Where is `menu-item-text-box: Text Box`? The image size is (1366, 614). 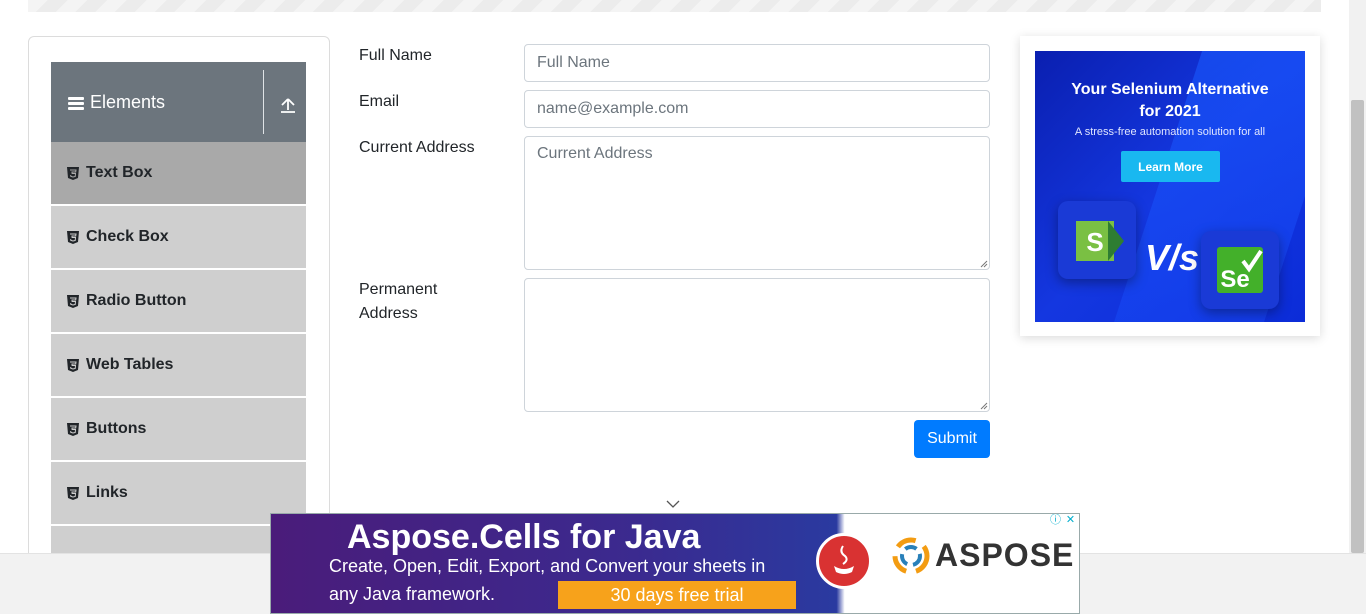 menu-item-text-box: Text Box is located at coordinates (178, 173).